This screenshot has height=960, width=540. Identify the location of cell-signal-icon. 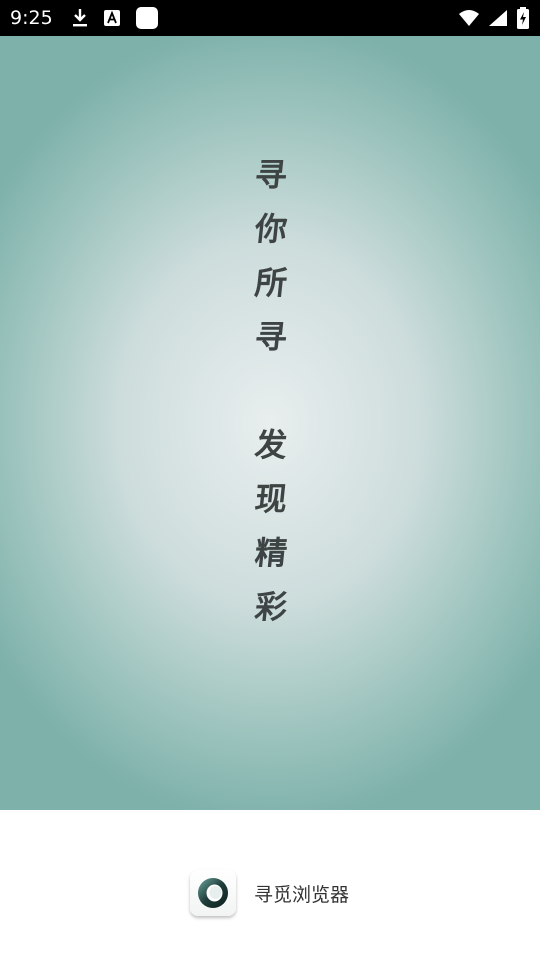
(498, 18).